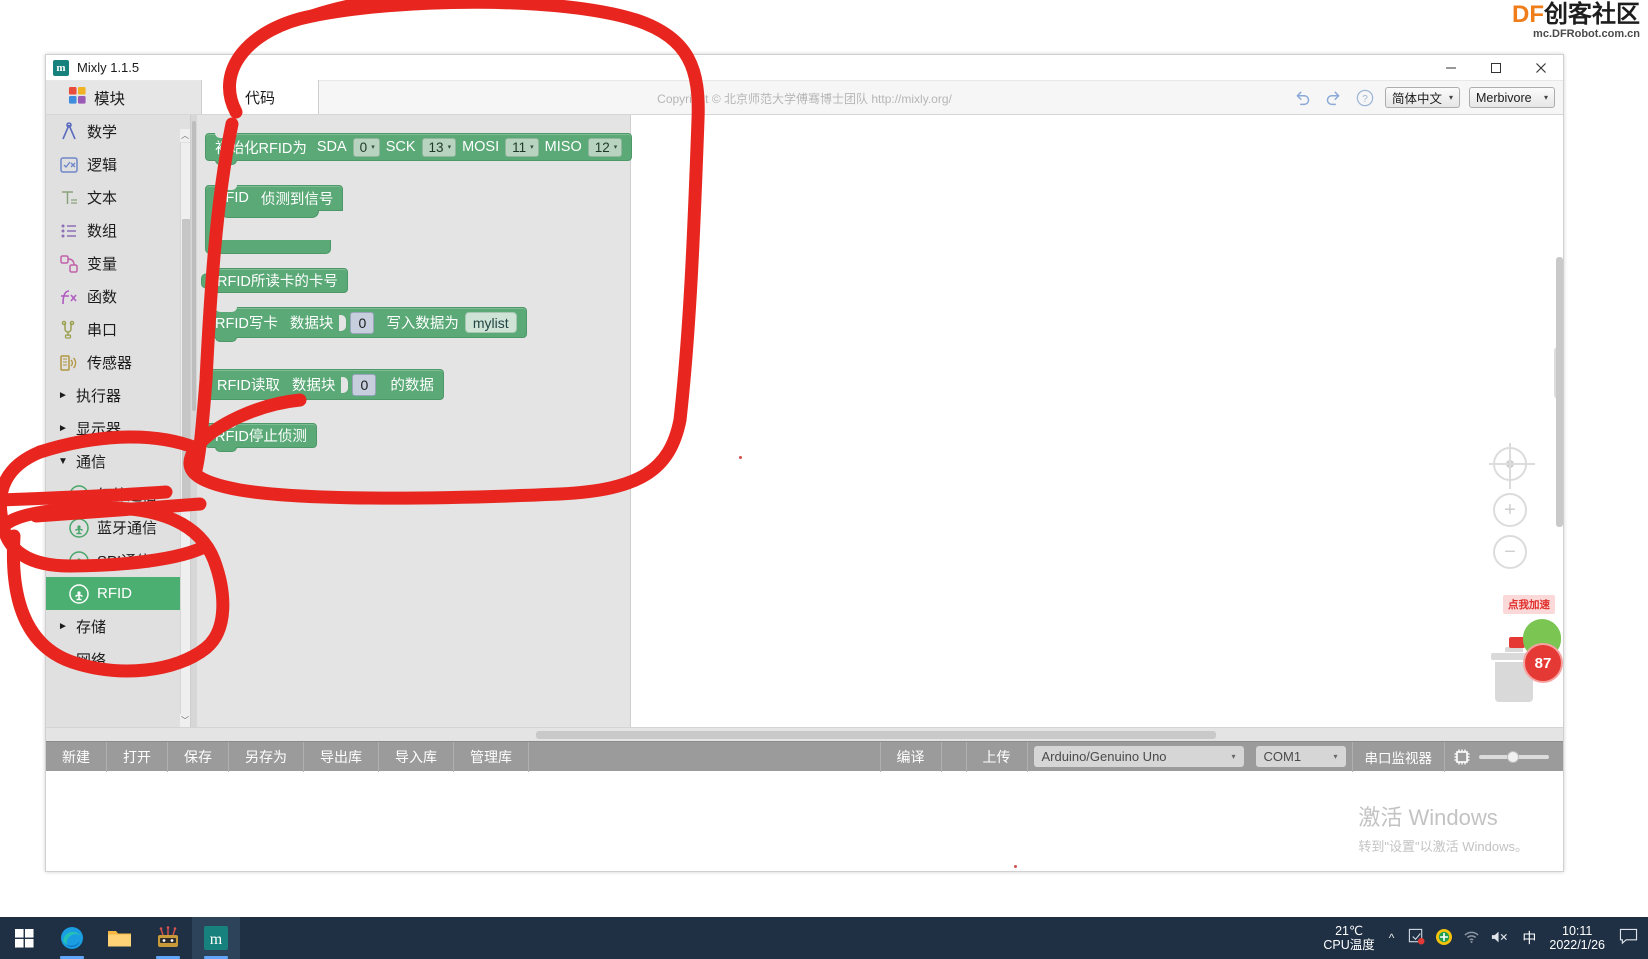  I want to click on close-button, so click(1540, 68).